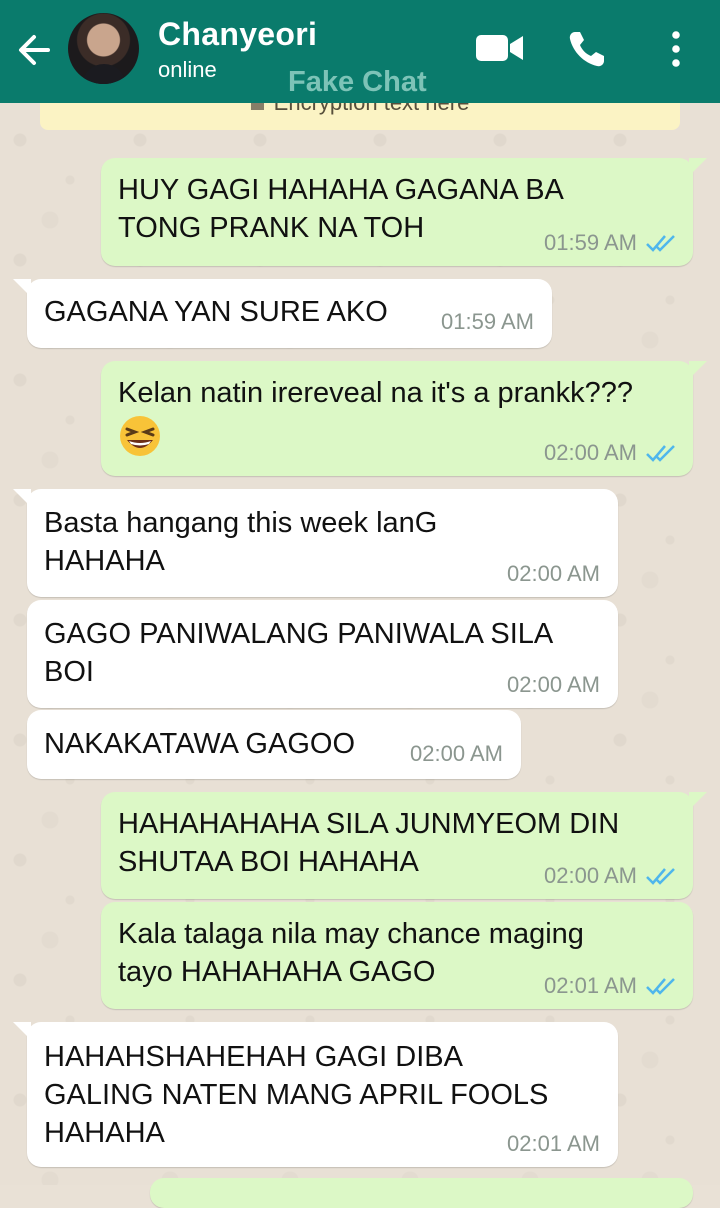 This screenshot has width=720, height=1208. Describe the element at coordinates (357, 82) in the screenshot. I see `fake-chat-watermark: Fake Chat` at that location.